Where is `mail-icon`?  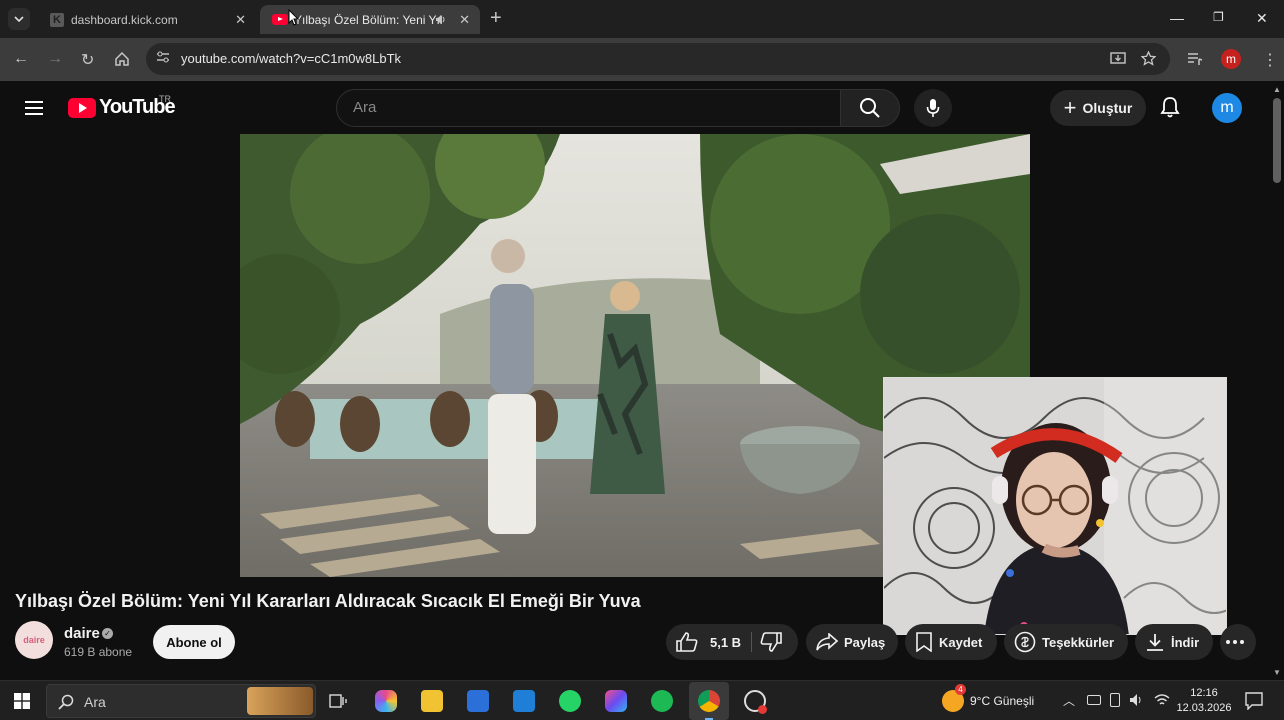
mail-icon is located at coordinates (524, 701).